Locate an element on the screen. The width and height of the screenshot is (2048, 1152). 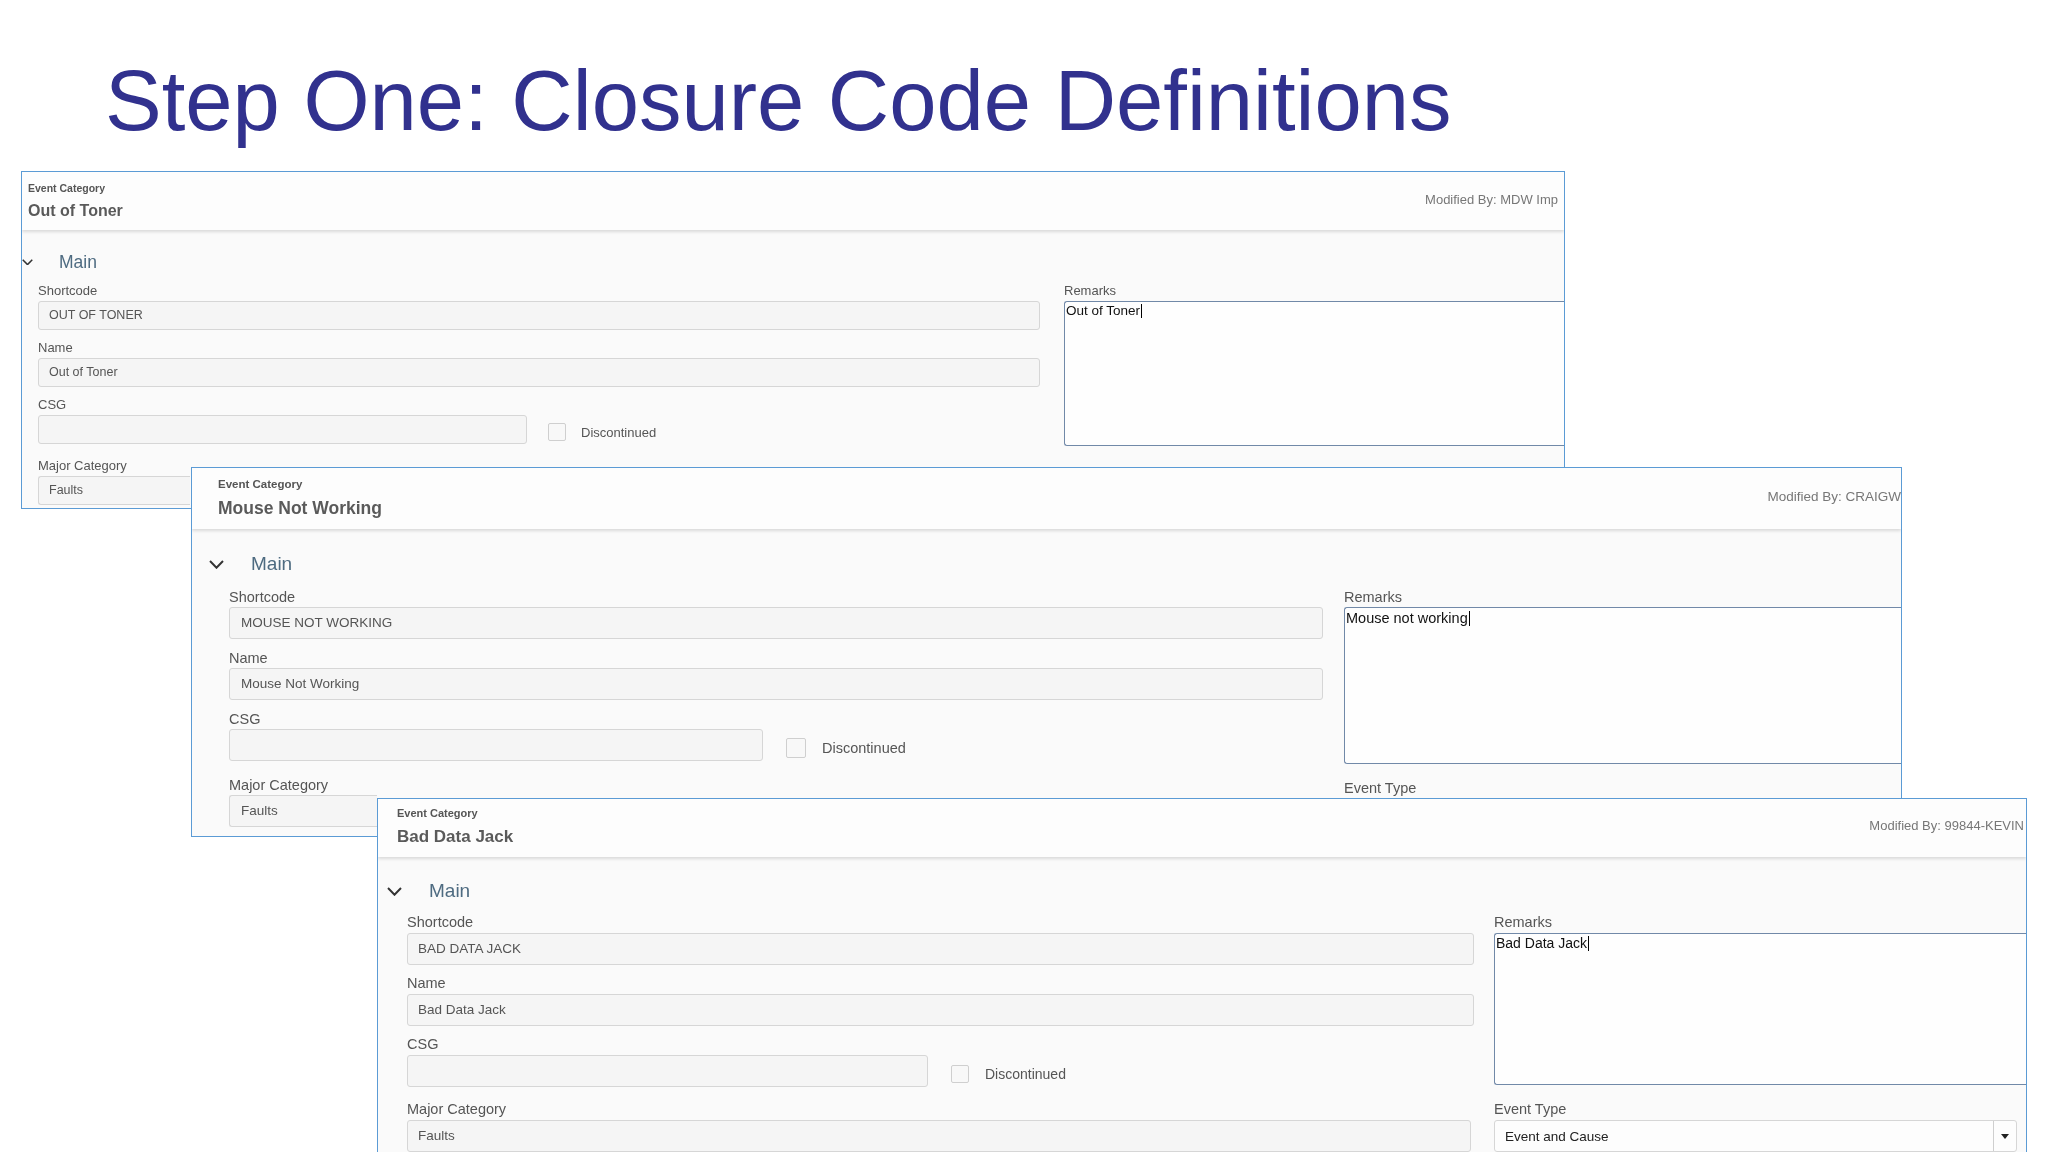
modified-by-text: Modified By: MDW Imp is located at coordinates (1491, 200).